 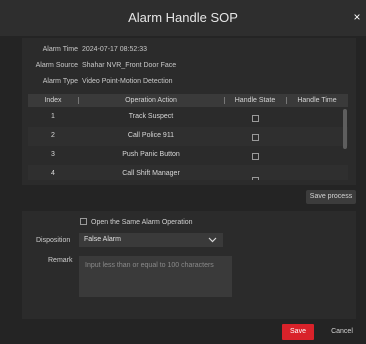 What do you see at coordinates (188, 117) in the screenshot?
I see `table-row: 1 Track Suspect` at bounding box center [188, 117].